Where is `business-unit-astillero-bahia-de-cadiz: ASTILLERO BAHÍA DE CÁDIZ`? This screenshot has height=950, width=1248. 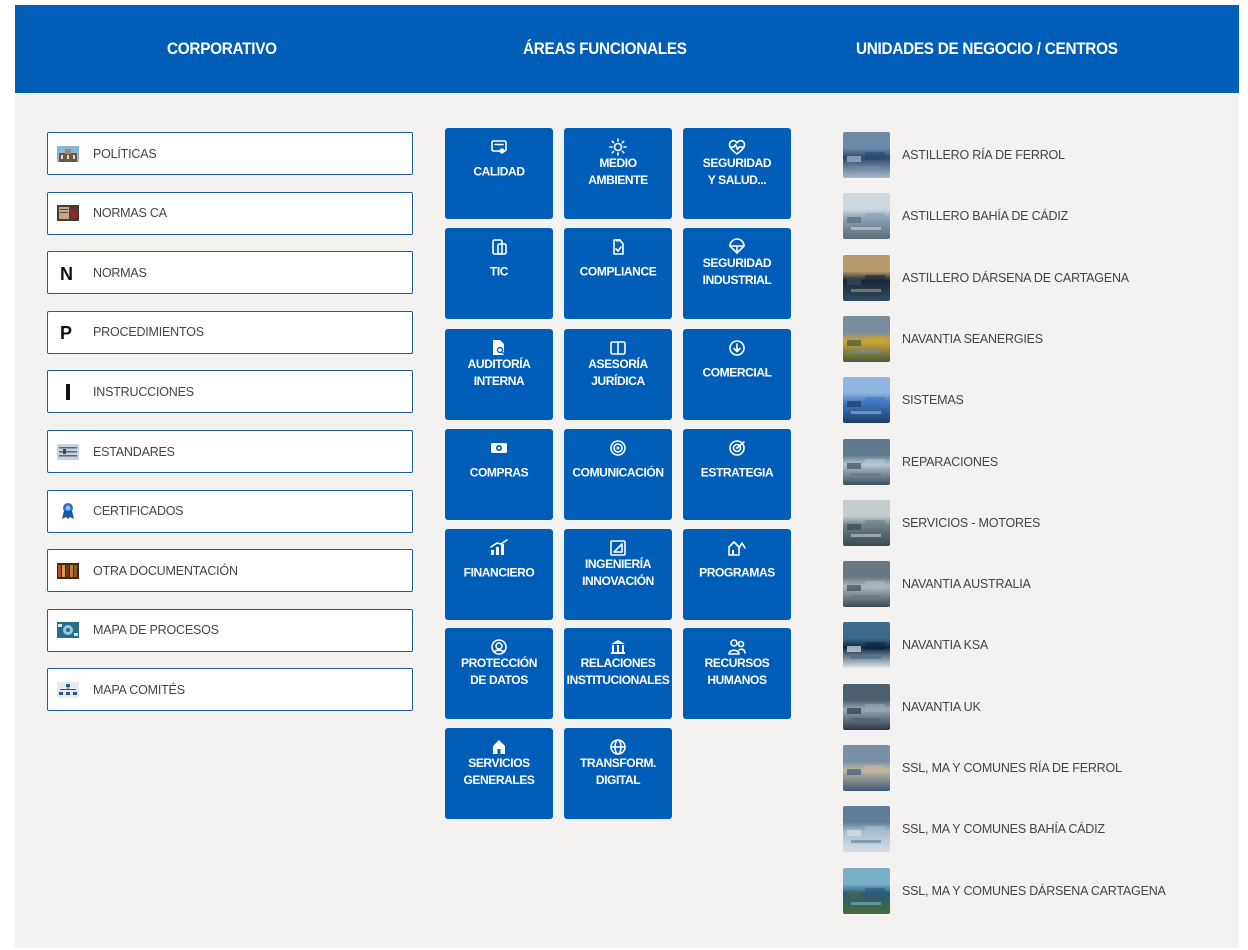
business-unit-astillero-bahia-de-cadiz: ASTILLERO BAHÍA DE CÁDIZ is located at coordinates (955, 216).